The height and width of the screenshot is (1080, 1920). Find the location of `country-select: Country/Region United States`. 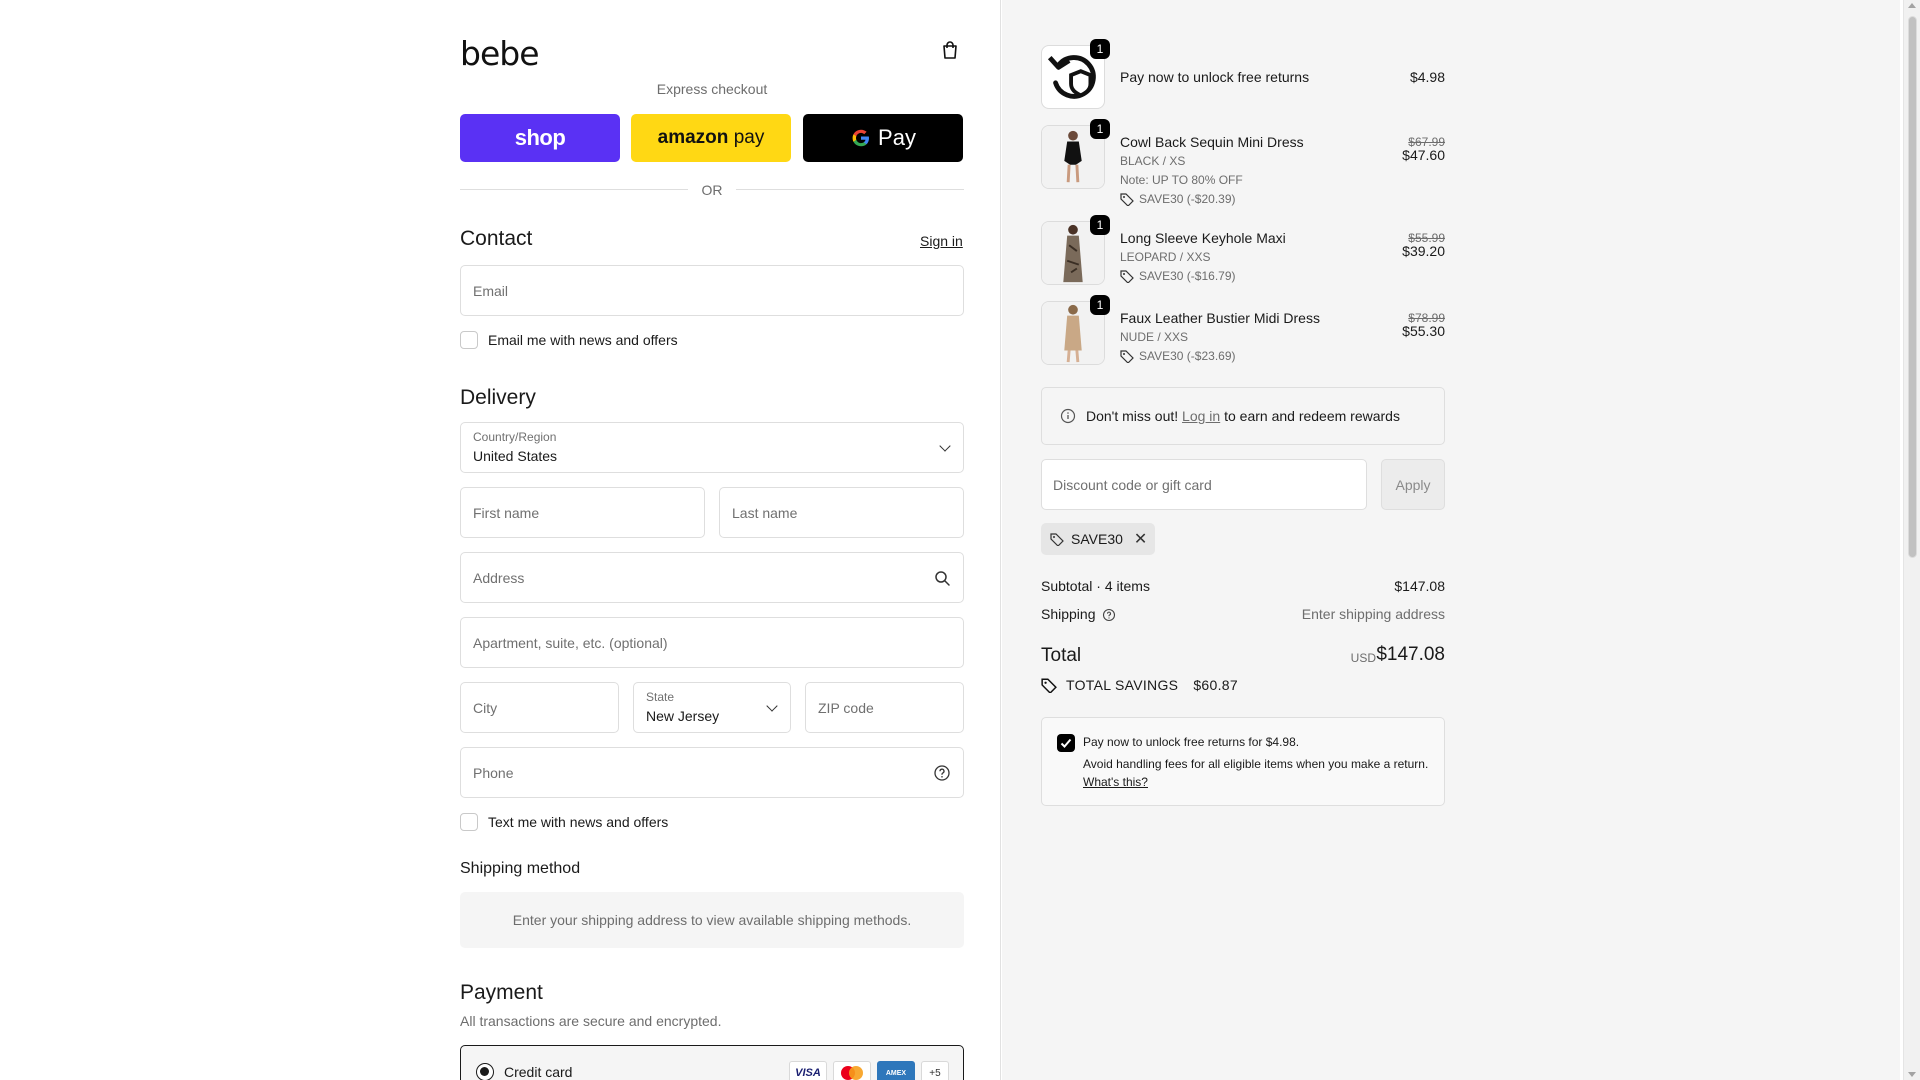

country-select: Country/Region United States is located at coordinates (712, 447).